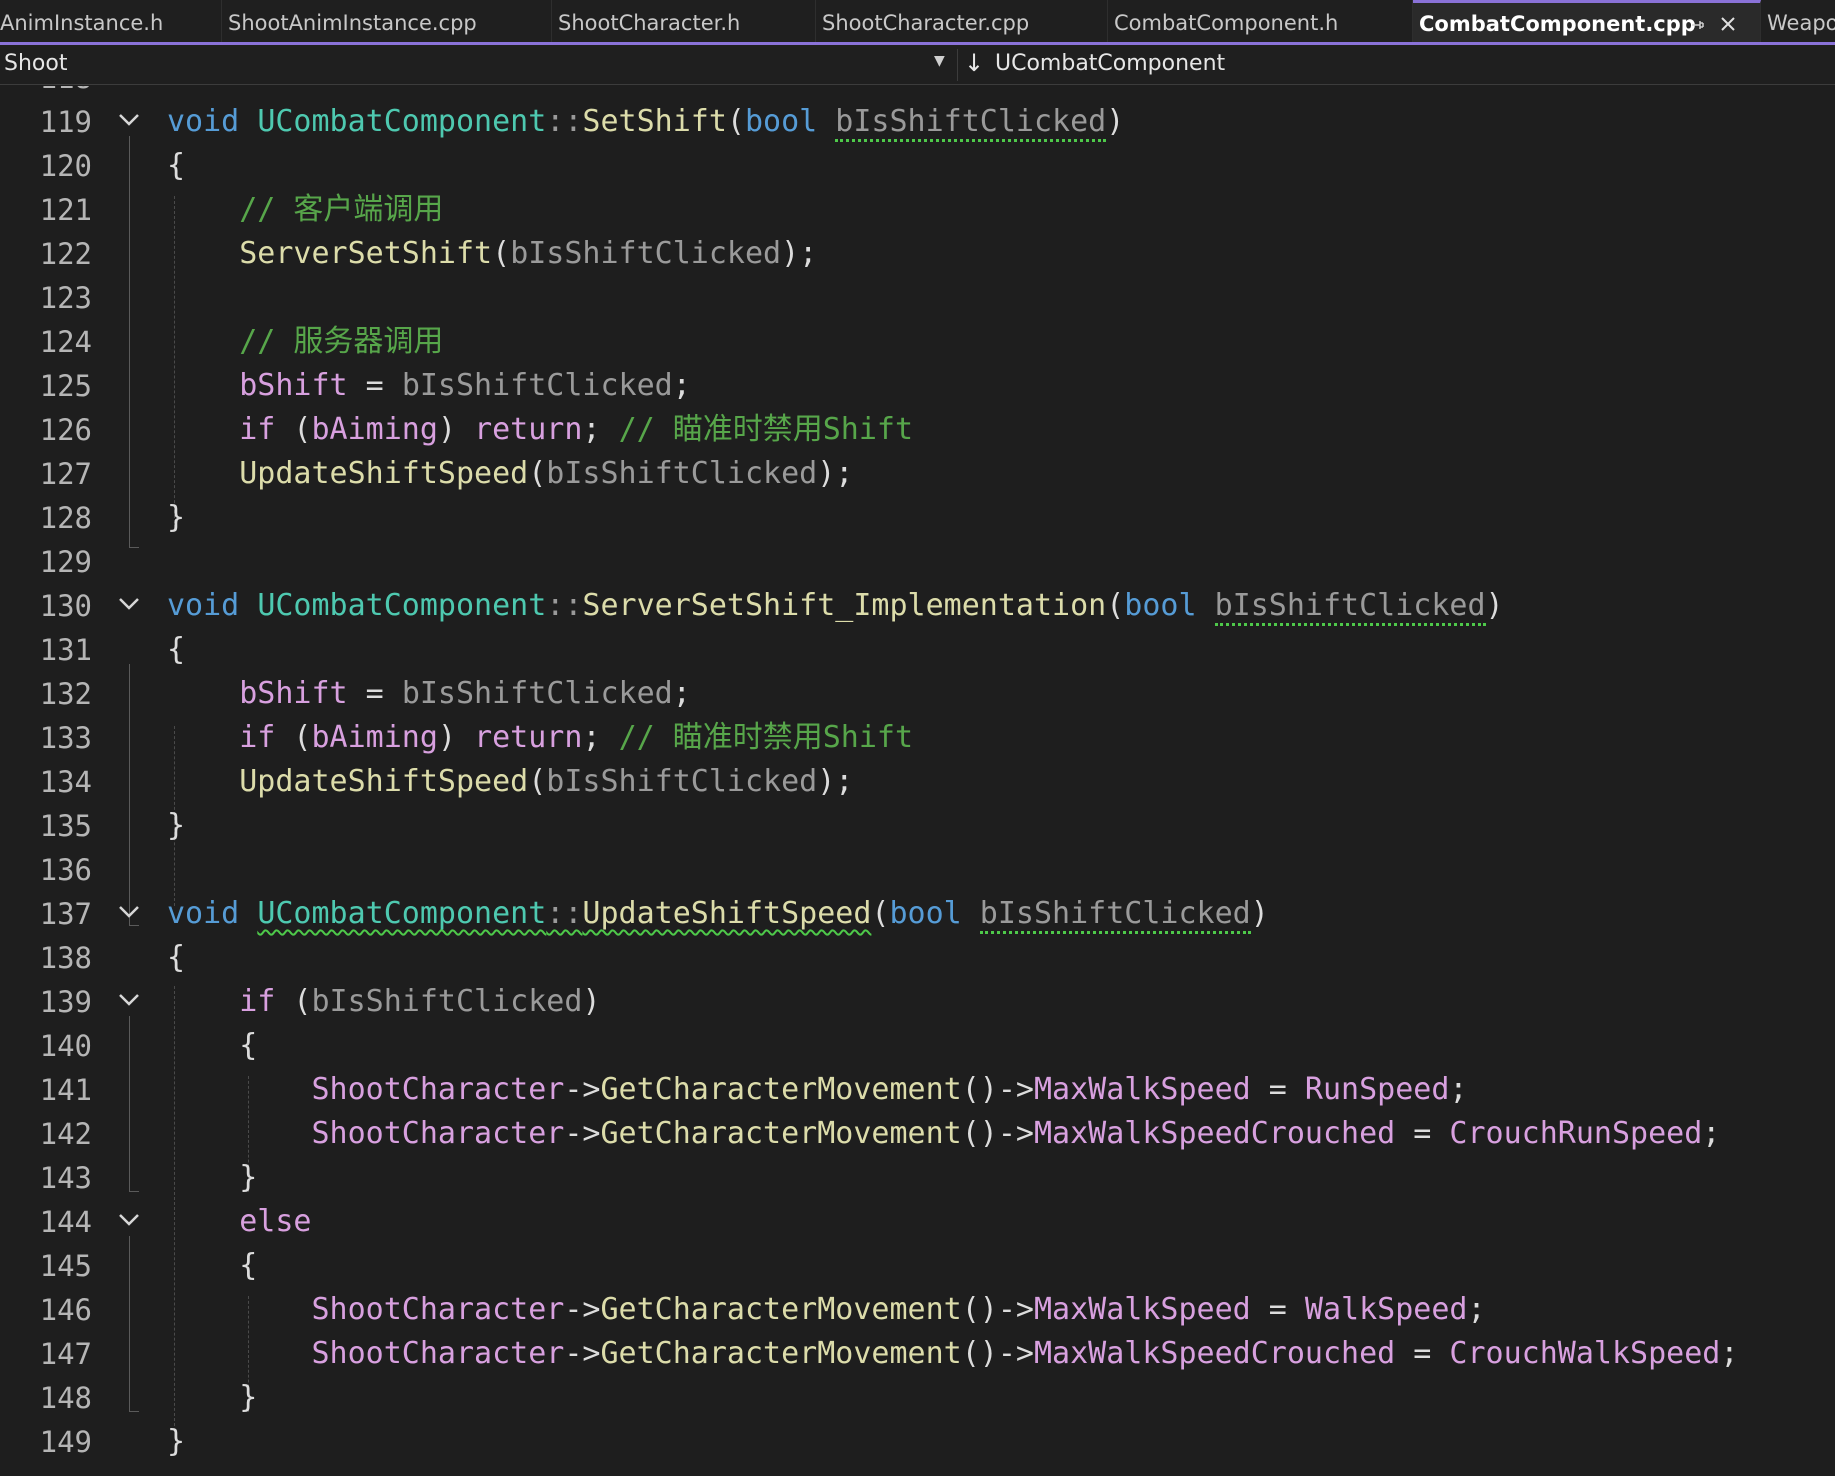  I want to click on navigation-bar: Shoot ▼ ↓ UCombatComponent, so click(917, 65).